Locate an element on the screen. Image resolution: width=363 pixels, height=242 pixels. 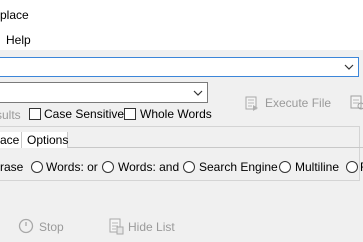
multiline-label: Multiline is located at coordinates (317, 167).